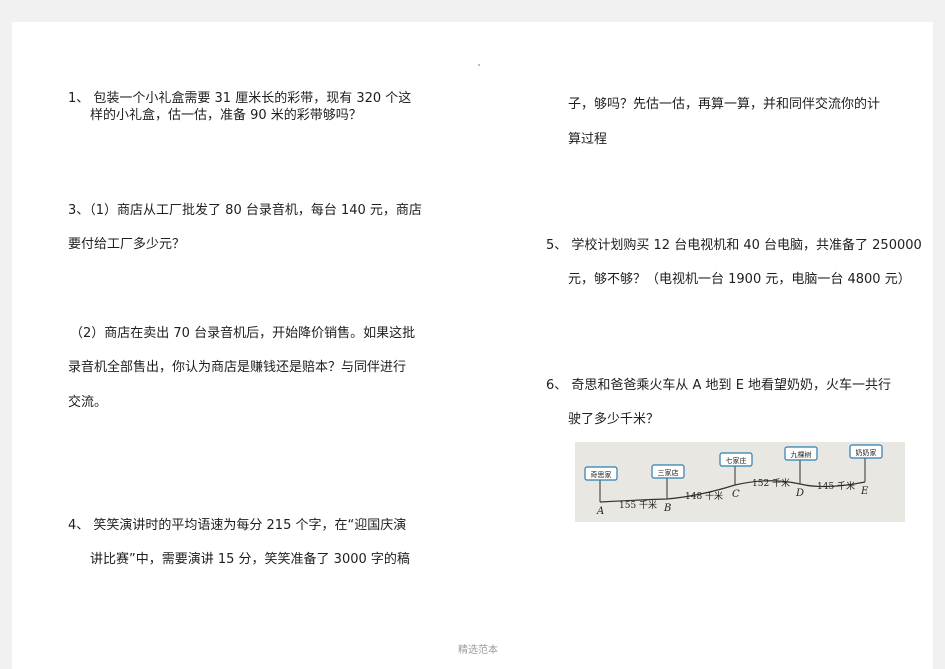 Image resolution: width=945 pixels, height=669 pixels. What do you see at coordinates (243, 333) in the screenshot?
I see `q3-part2-line1: （2）商店在卖出 70 台录音机后，开始降价销售。如果这批` at bounding box center [243, 333].